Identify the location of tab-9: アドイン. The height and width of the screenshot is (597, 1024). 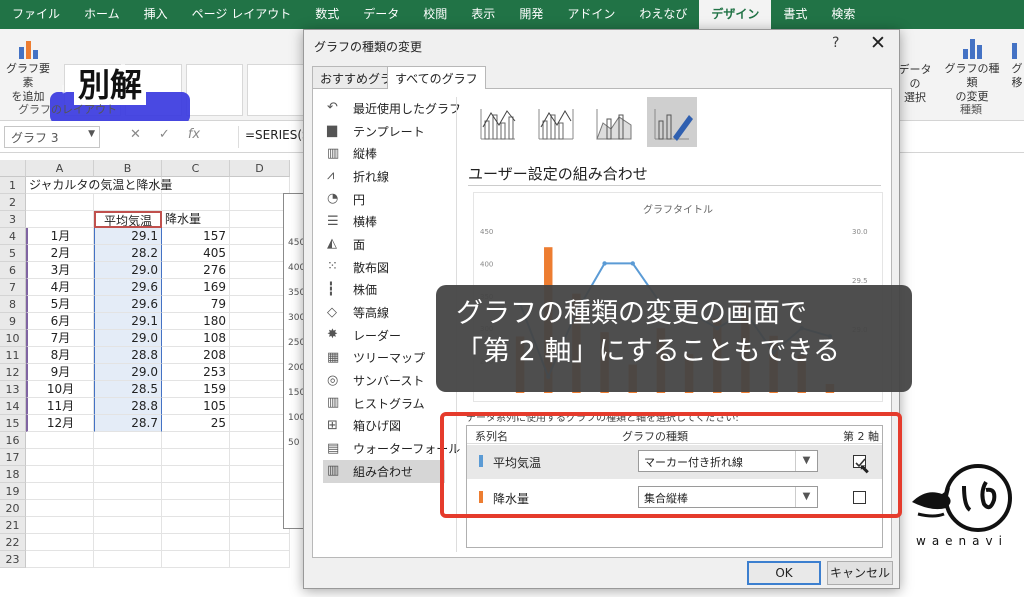
(591, 14).